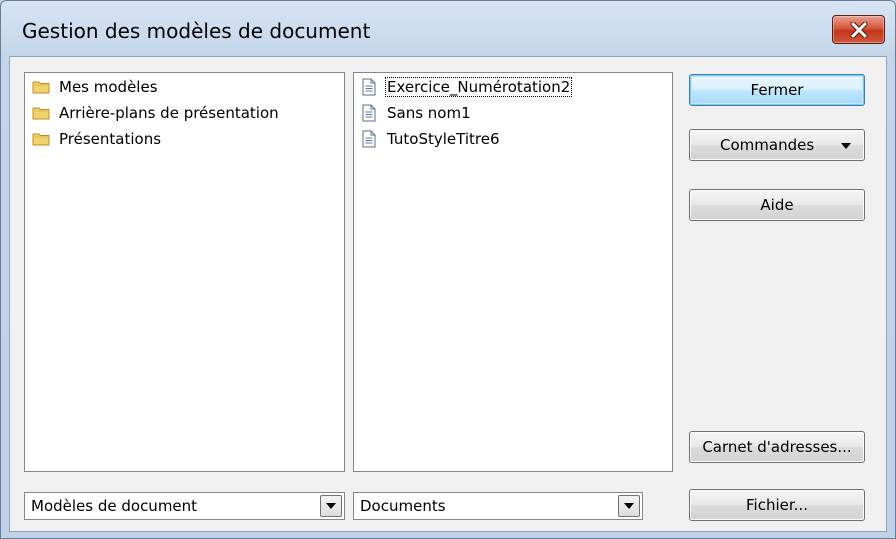 This screenshot has width=896, height=539. I want to click on list-item-document: Sans nom1, so click(416, 113).